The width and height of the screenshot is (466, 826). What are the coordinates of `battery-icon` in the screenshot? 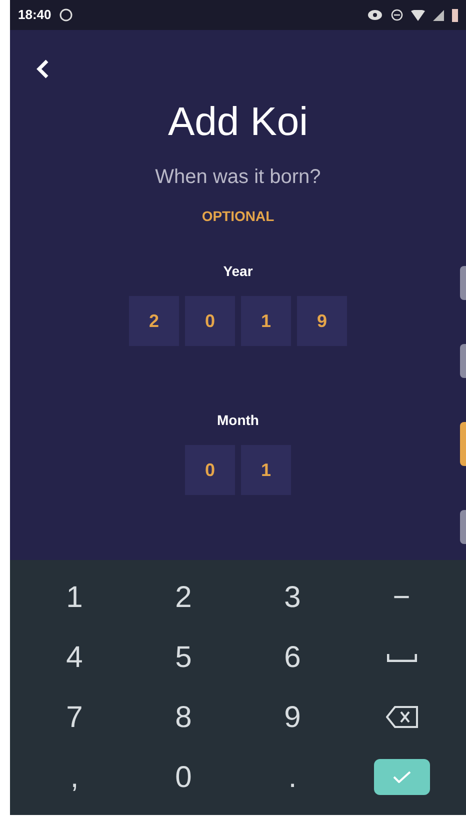 It's located at (455, 15).